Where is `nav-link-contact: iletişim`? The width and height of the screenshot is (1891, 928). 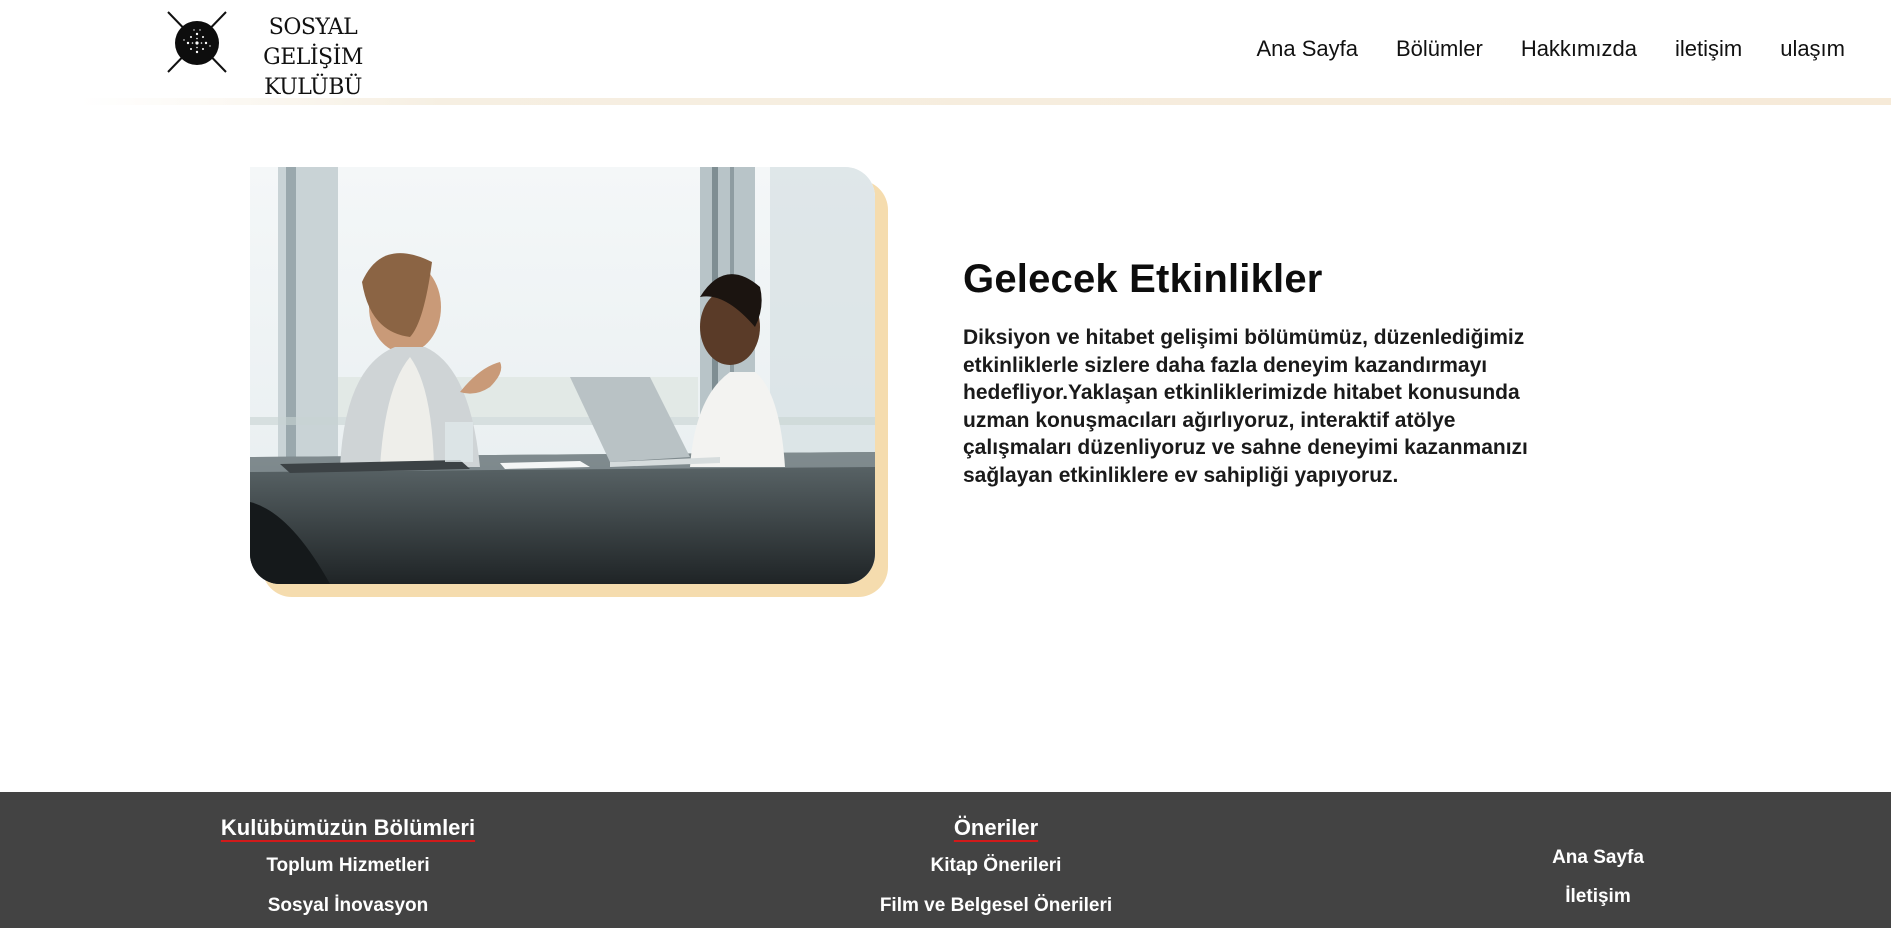
nav-link-contact: iletişim is located at coordinates (1708, 49).